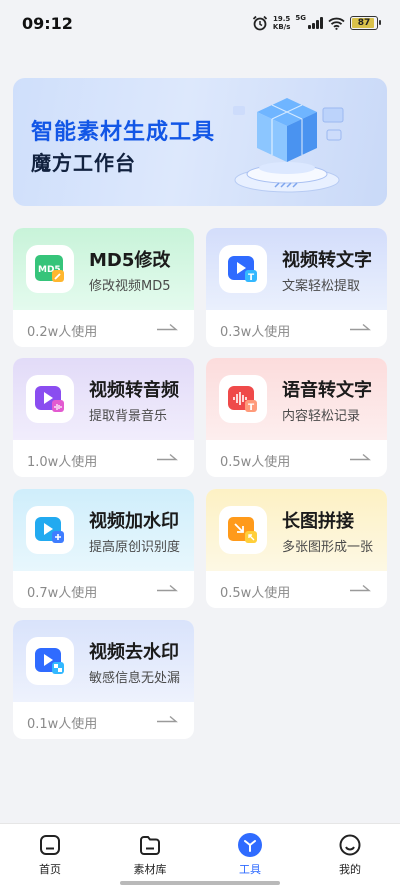  What do you see at coordinates (243, 269) in the screenshot?
I see `video-to-text-icon: T` at bounding box center [243, 269].